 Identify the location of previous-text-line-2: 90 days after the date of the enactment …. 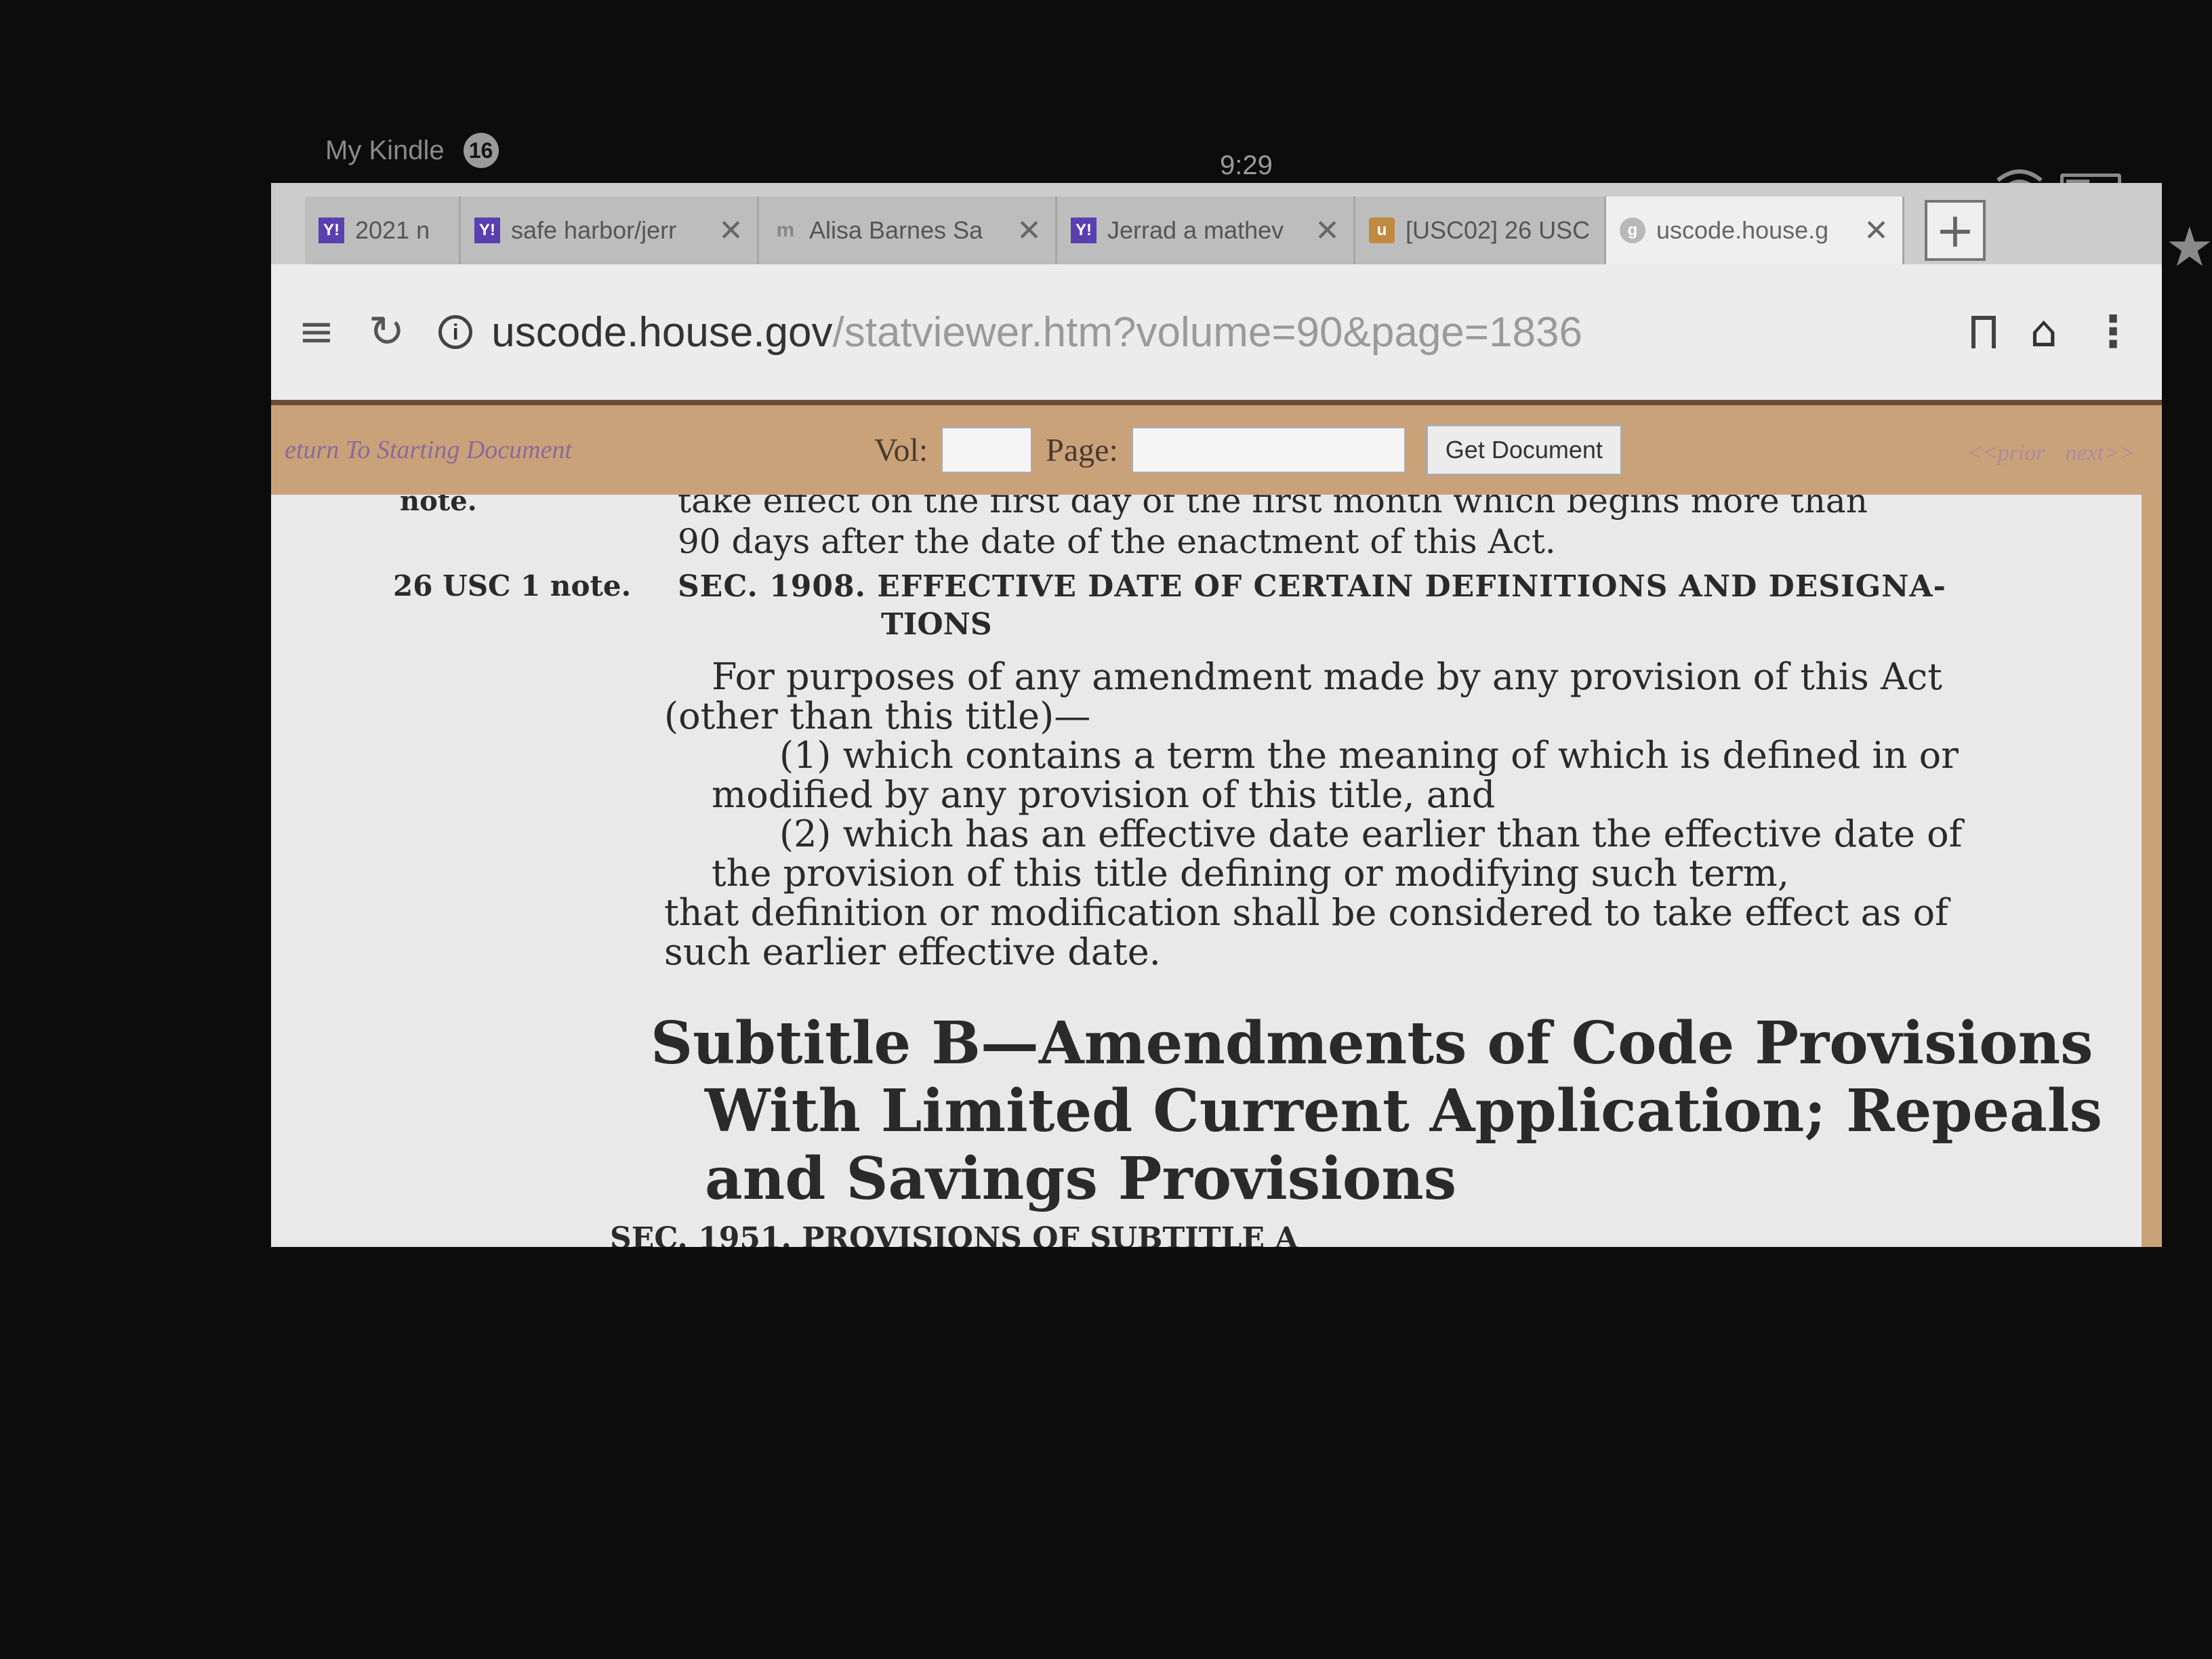
(1117, 541).